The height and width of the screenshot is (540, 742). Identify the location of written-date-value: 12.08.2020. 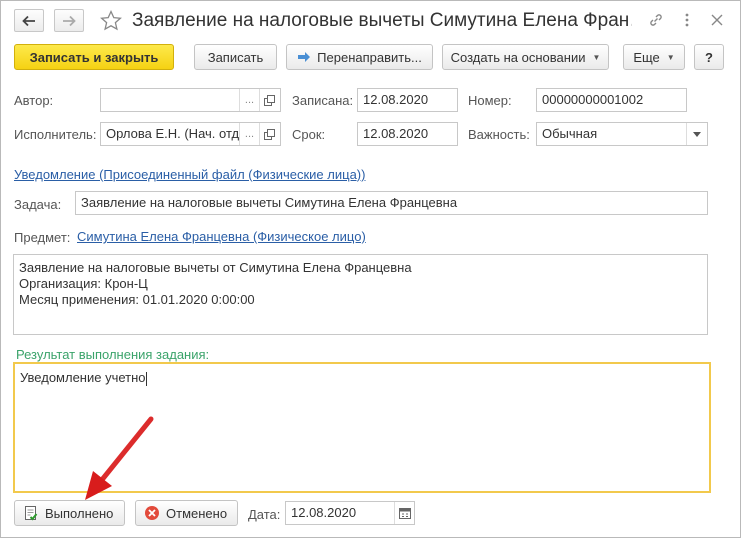
(396, 99).